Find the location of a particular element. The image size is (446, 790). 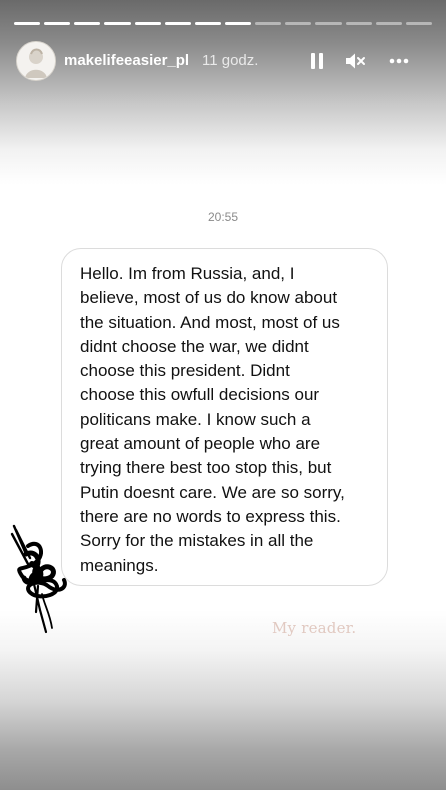

avatar-icon is located at coordinates (36, 61).